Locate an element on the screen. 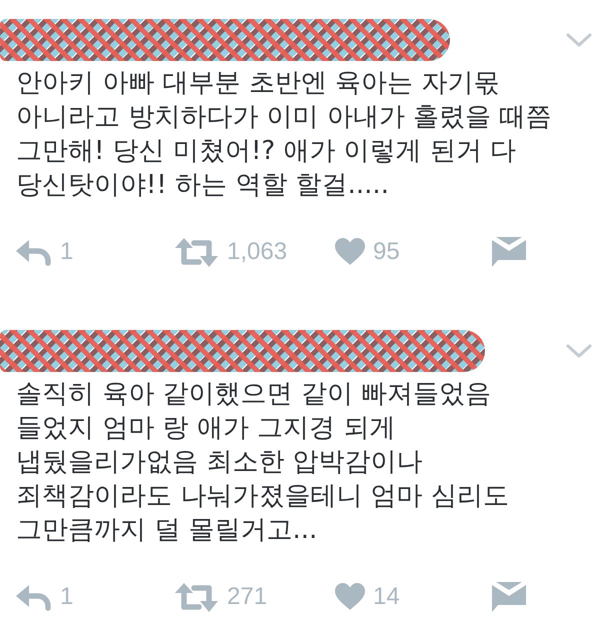  retweet-button: 1,063 is located at coordinates (231, 252).